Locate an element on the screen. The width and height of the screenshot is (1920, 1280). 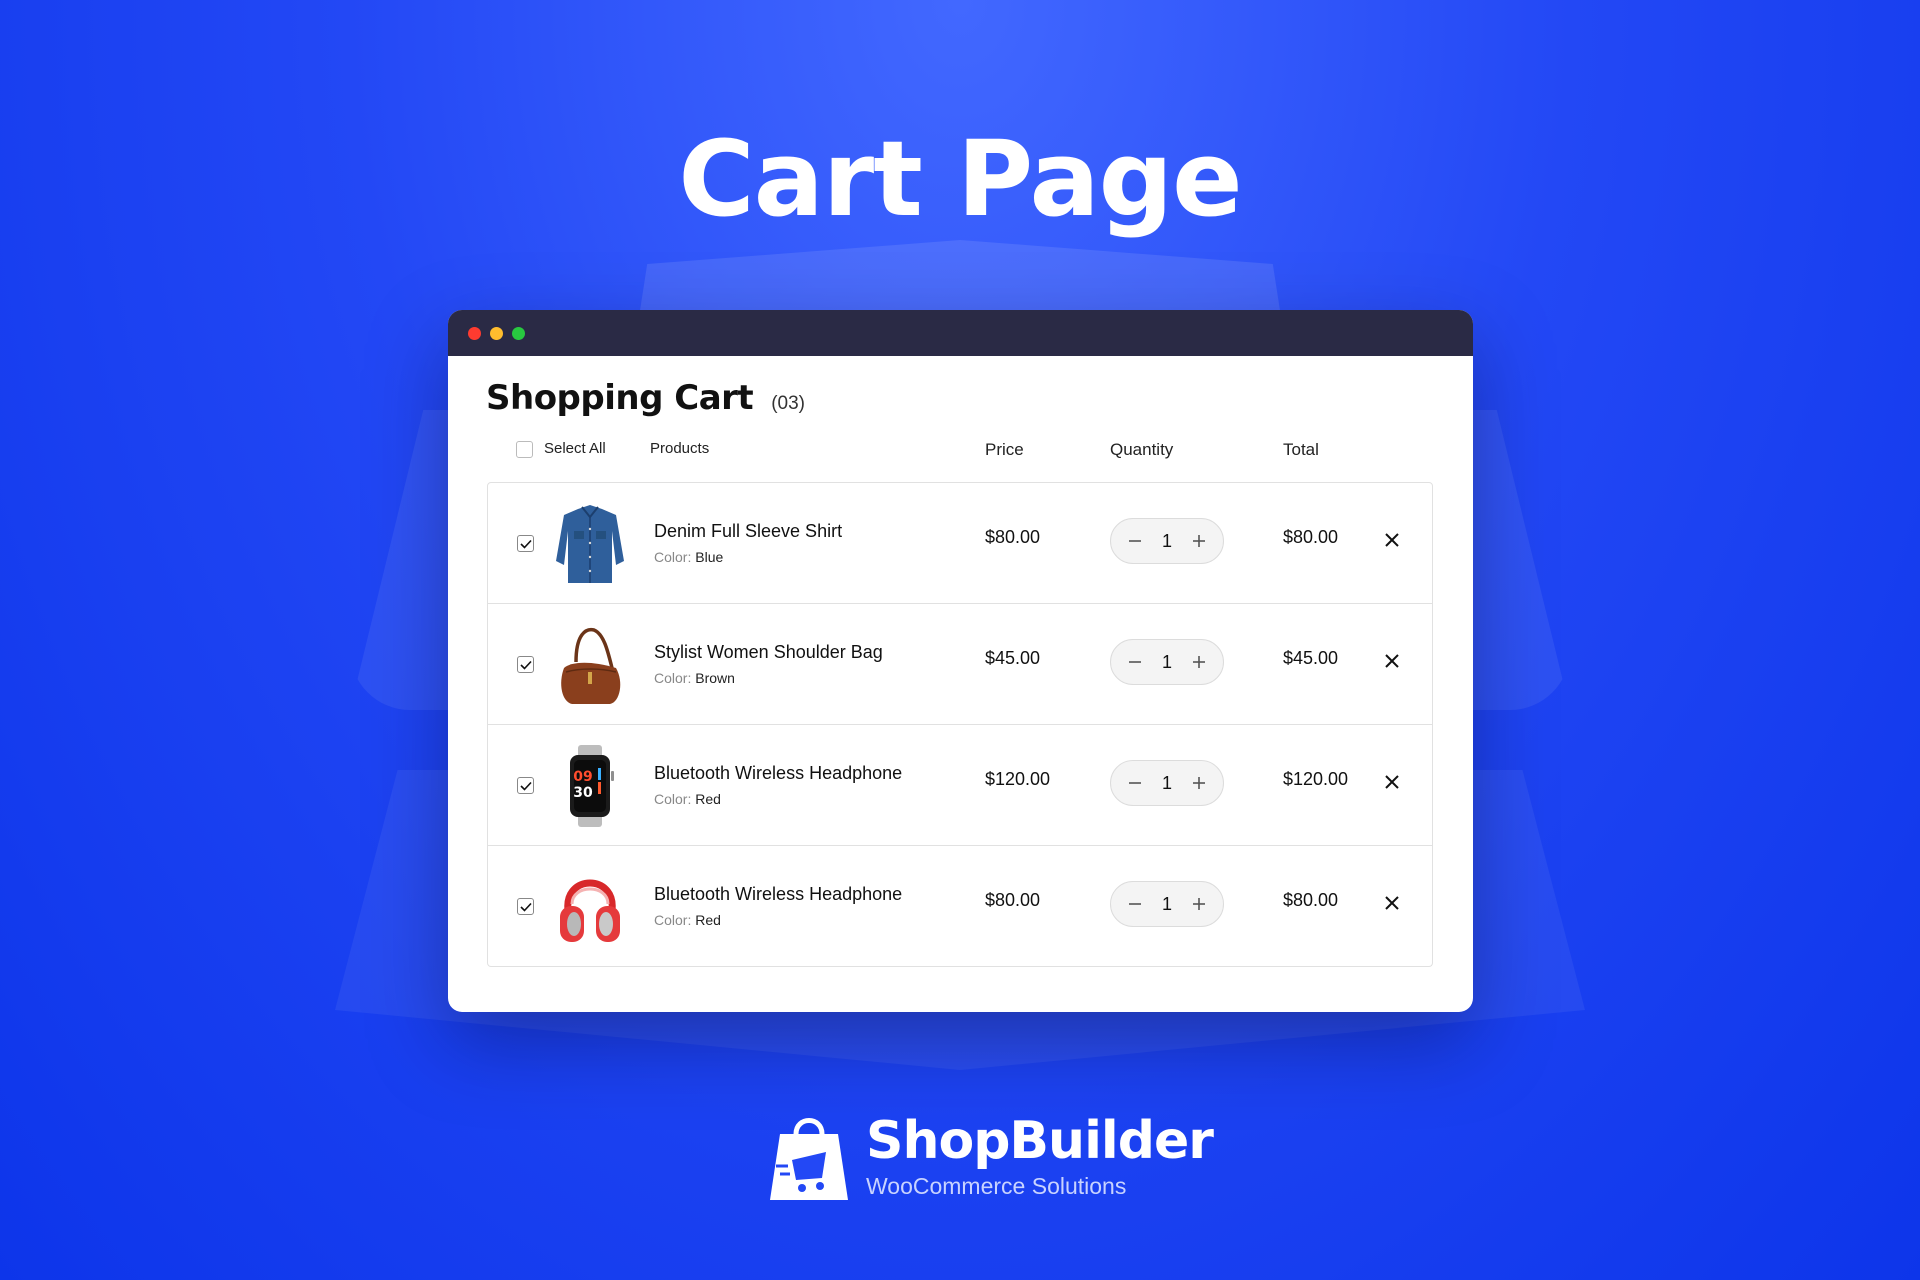
column-header-price: Price is located at coordinates (1004, 449).